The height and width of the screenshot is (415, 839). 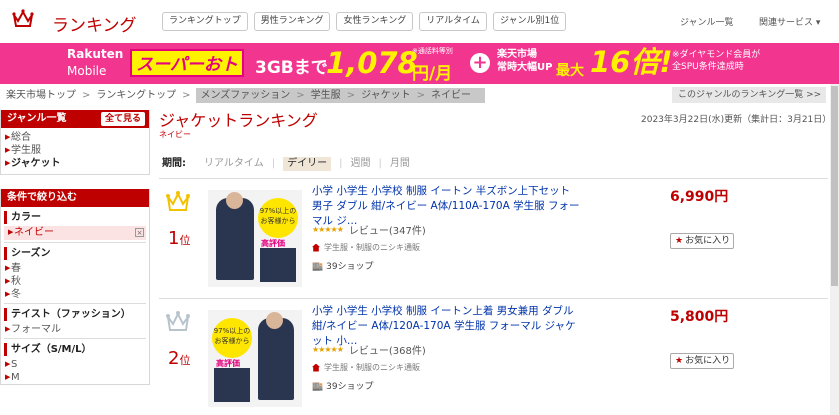 What do you see at coordinates (387, 229) in the screenshot?
I see `review-count-link: レビュー(347件)` at bounding box center [387, 229].